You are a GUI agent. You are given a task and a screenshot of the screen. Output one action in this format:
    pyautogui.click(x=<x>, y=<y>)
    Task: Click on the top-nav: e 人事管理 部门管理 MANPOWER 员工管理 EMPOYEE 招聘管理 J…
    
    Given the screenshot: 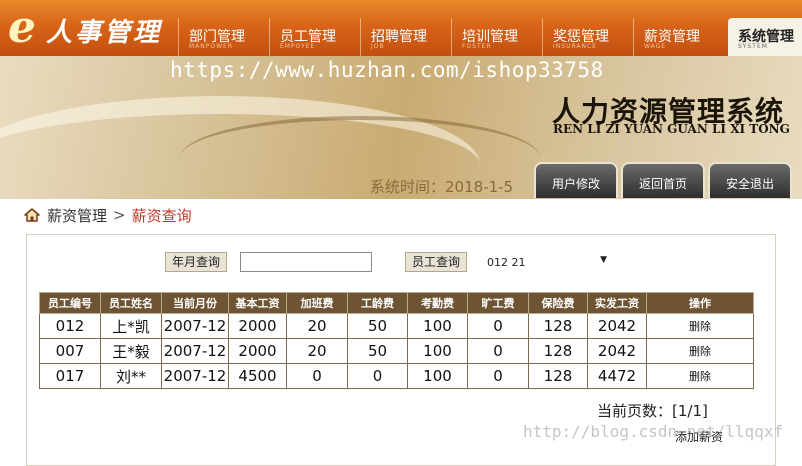 What is the action you would take?
    pyautogui.click(x=401, y=28)
    